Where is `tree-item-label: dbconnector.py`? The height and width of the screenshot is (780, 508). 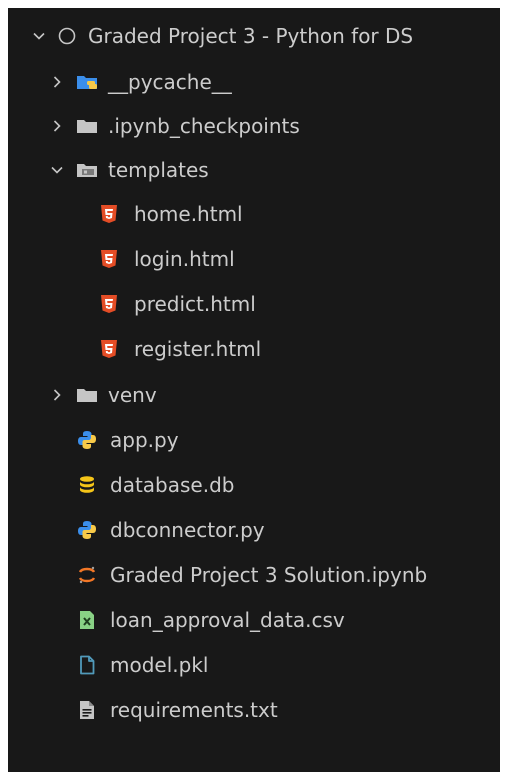 tree-item-label: dbconnector.py is located at coordinates (187, 530).